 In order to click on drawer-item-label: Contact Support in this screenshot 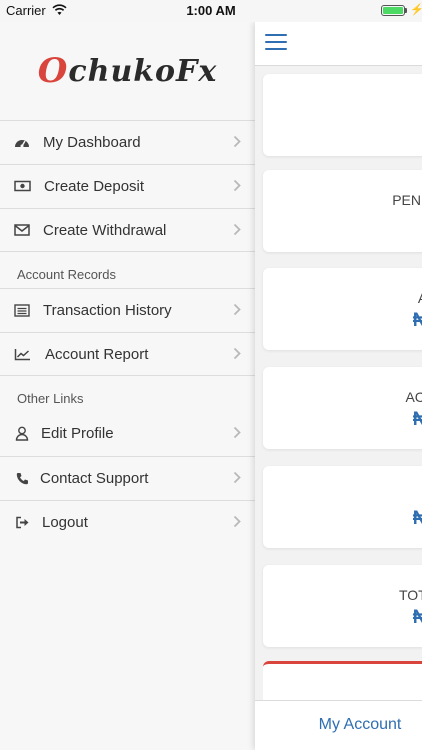, I will do `click(94, 478)`.